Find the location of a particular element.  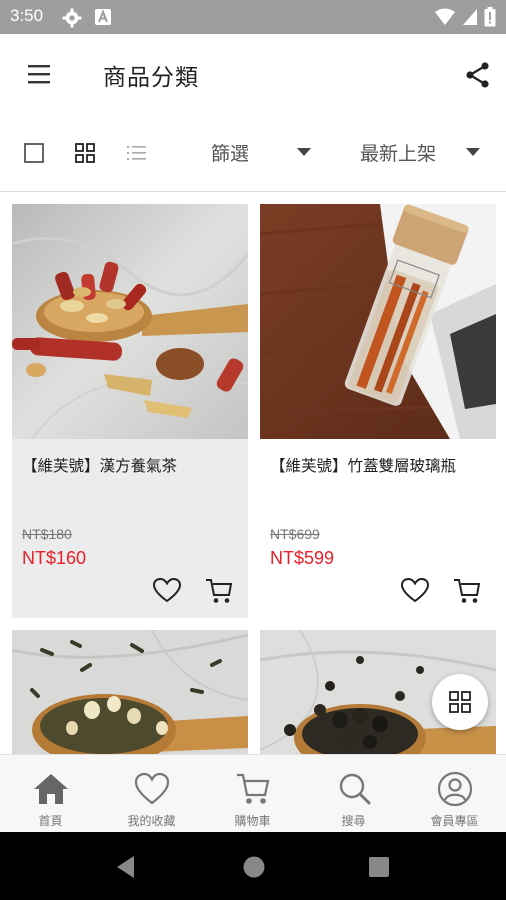

home-button-icon is located at coordinates (254, 867).